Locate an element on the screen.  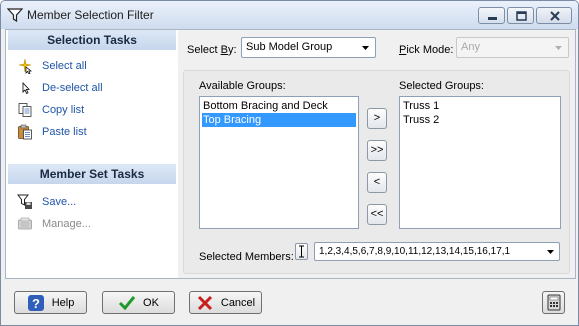
remove-all-groups-button: << is located at coordinates (377, 214).